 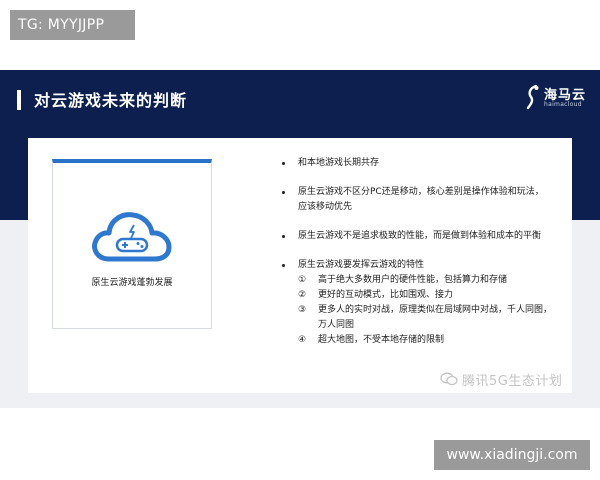 I want to click on sub-item: ① 高于绝大多数用户的硬件性能，包括算力和存储, so click(x=433, y=280).